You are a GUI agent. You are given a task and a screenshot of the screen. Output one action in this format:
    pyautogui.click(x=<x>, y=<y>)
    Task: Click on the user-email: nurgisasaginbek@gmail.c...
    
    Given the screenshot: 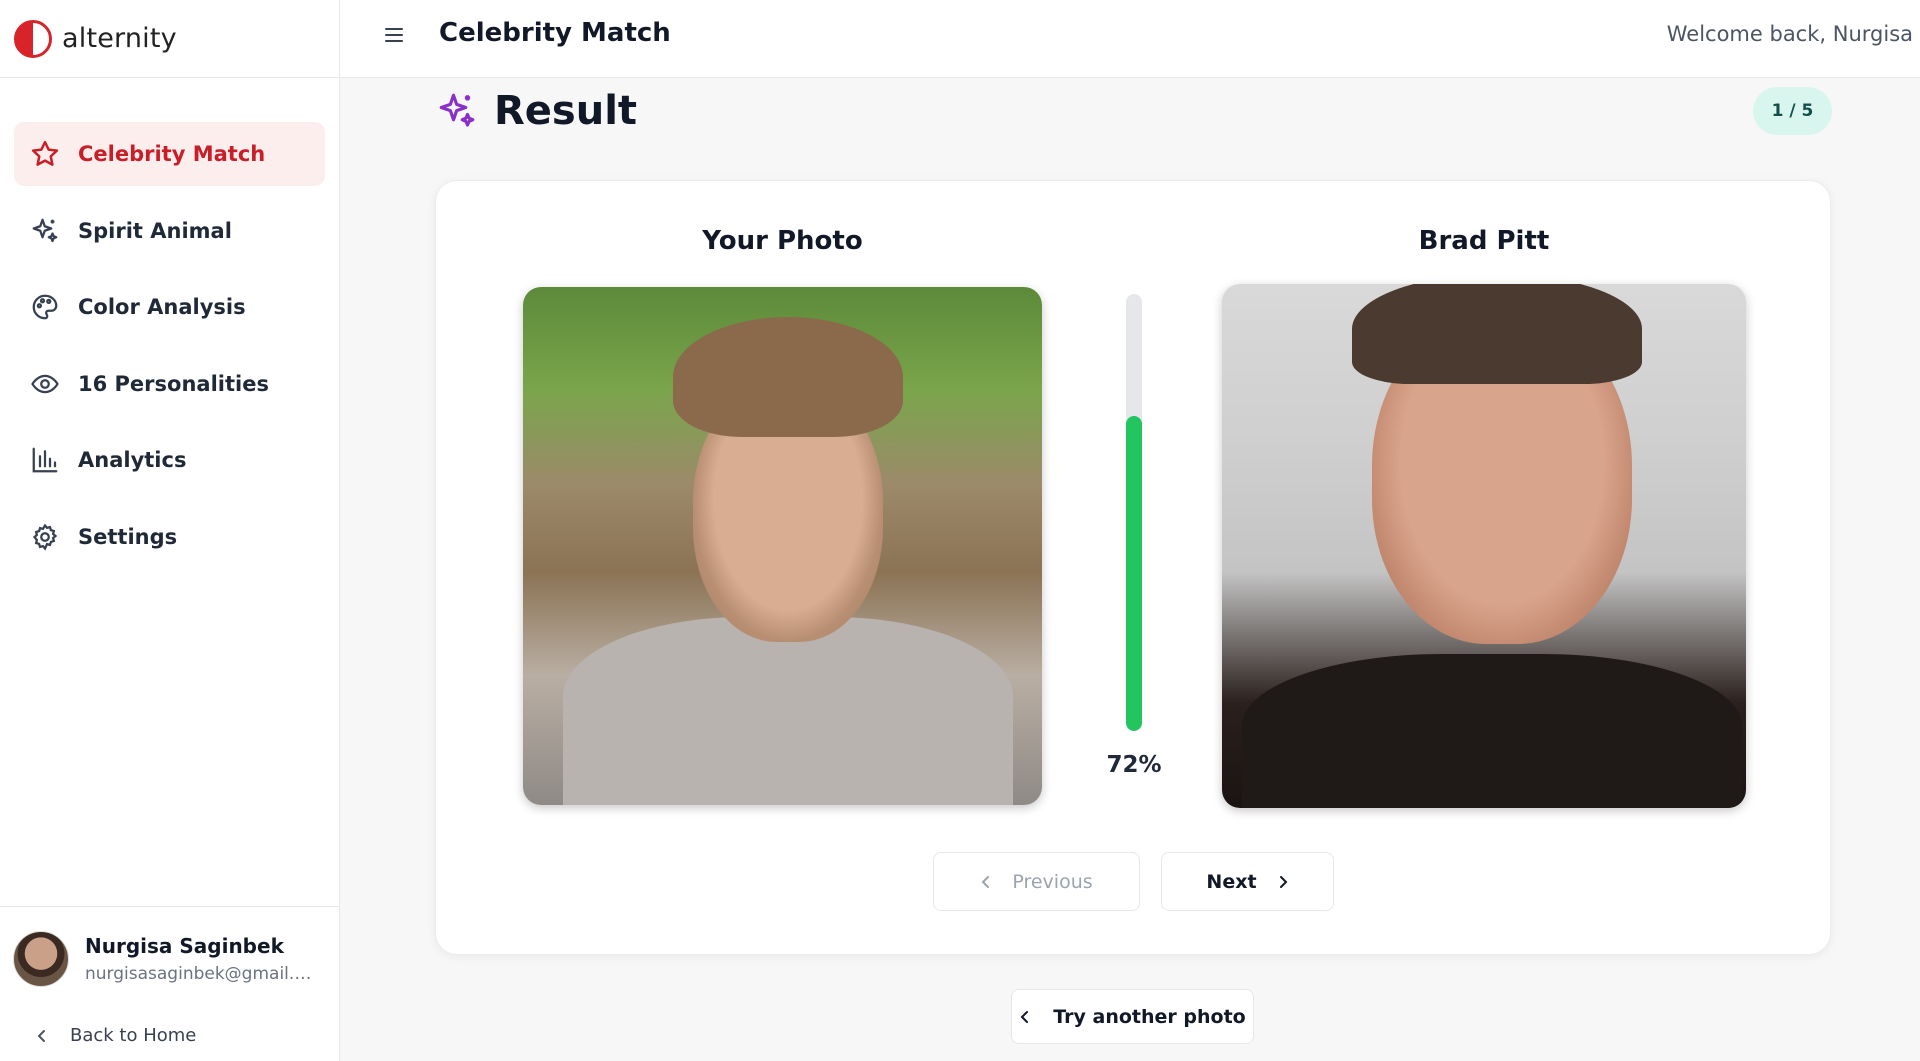 What is the action you would take?
    pyautogui.click(x=200, y=974)
    